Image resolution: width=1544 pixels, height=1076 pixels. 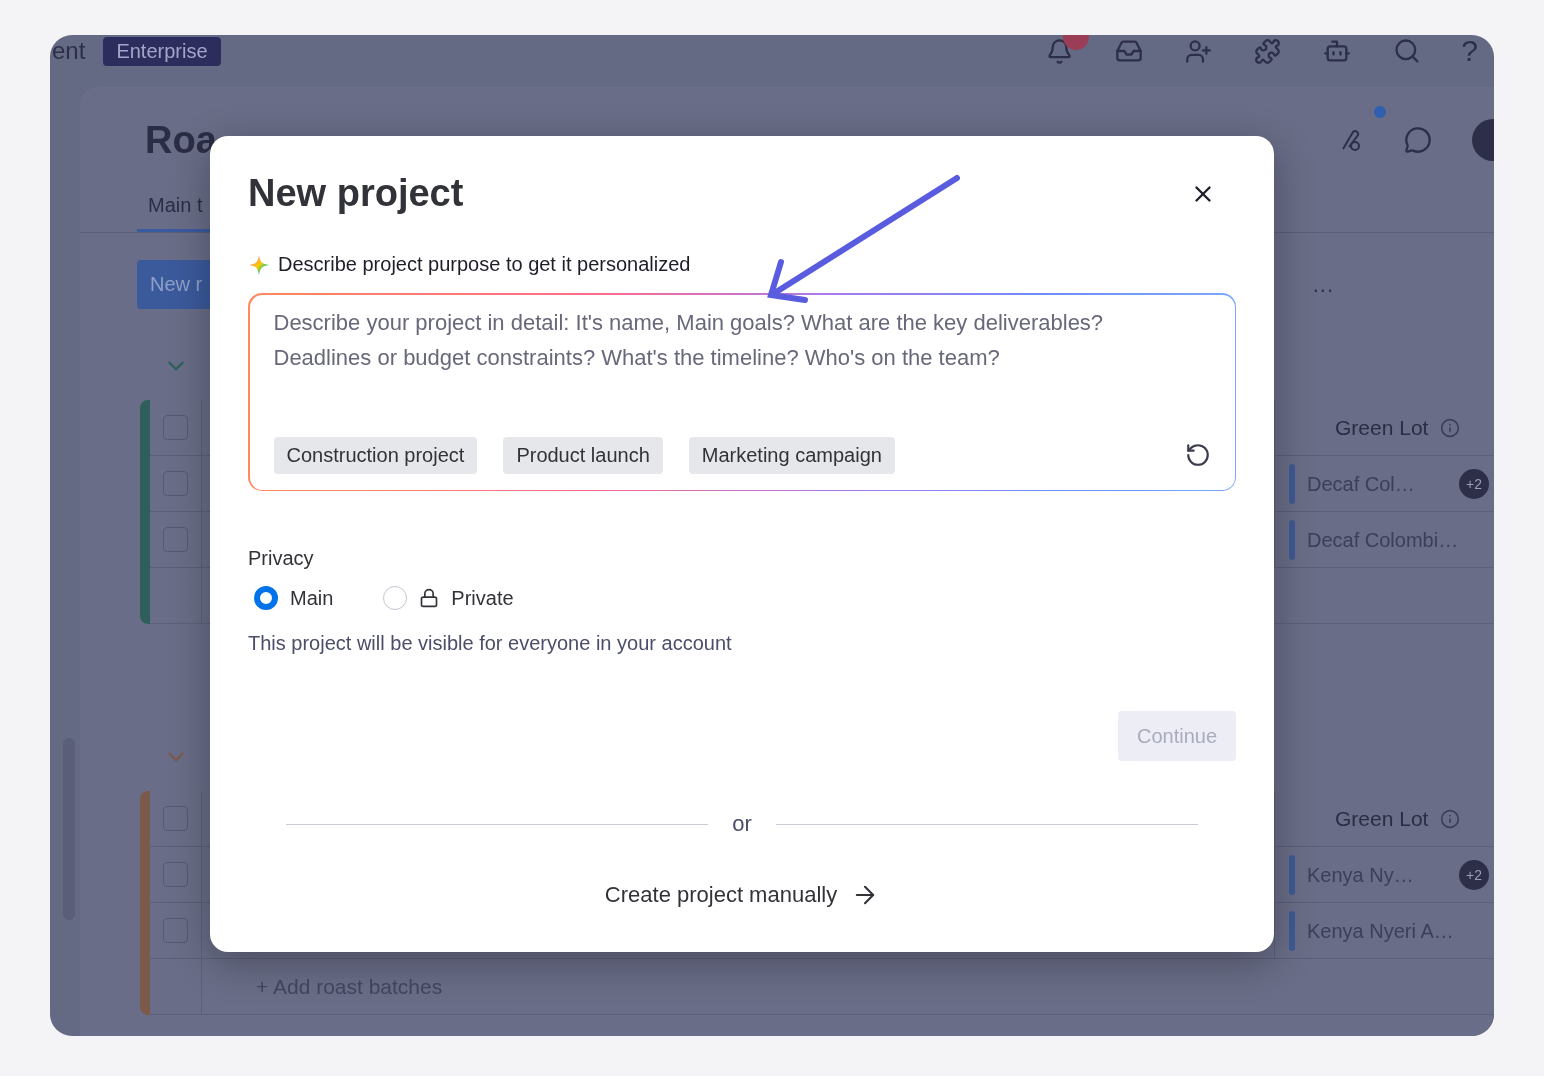 What do you see at coordinates (1407, 51) in the screenshot?
I see `search-icon` at bounding box center [1407, 51].